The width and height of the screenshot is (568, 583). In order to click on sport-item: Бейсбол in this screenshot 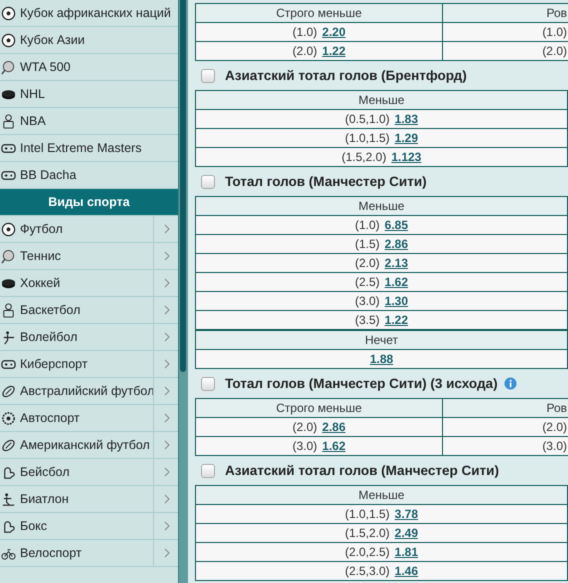, I will do `click(77, 472)`.